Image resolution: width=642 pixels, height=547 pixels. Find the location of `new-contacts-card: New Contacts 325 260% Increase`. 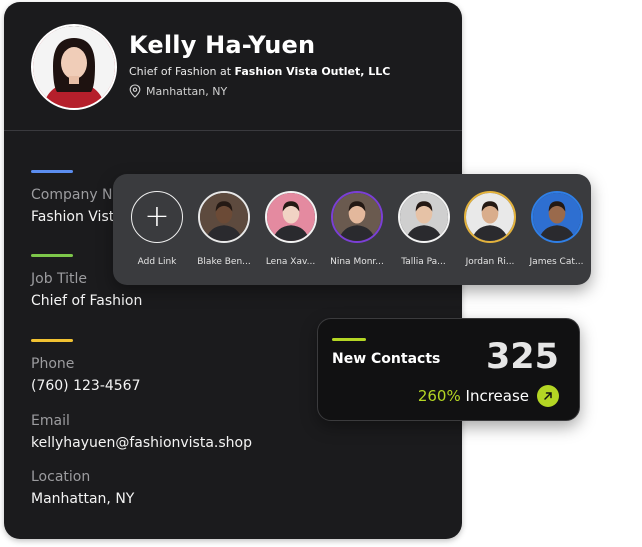

new-contacts-card: New Contacts 325 260% Increase is located at coordinates (448, 369).